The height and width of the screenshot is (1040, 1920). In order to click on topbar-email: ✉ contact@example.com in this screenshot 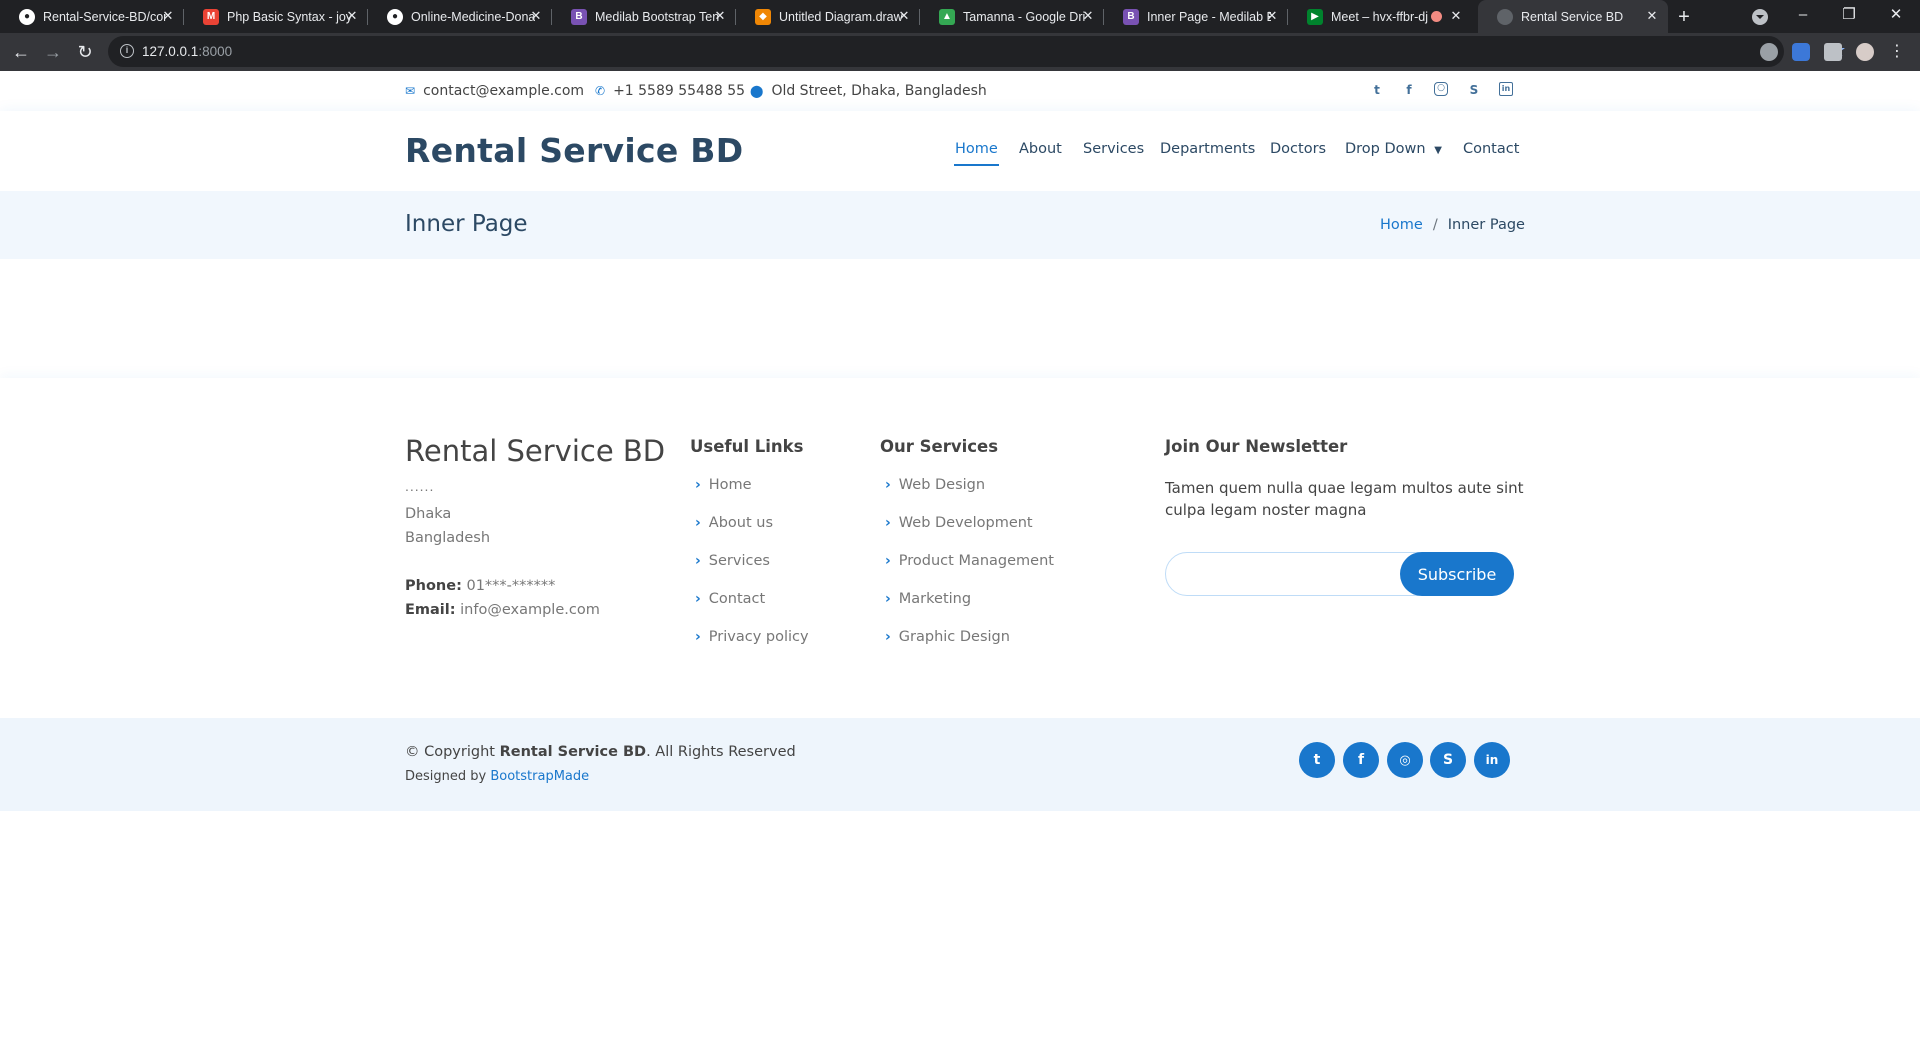, I will do `click(494, 91)`.